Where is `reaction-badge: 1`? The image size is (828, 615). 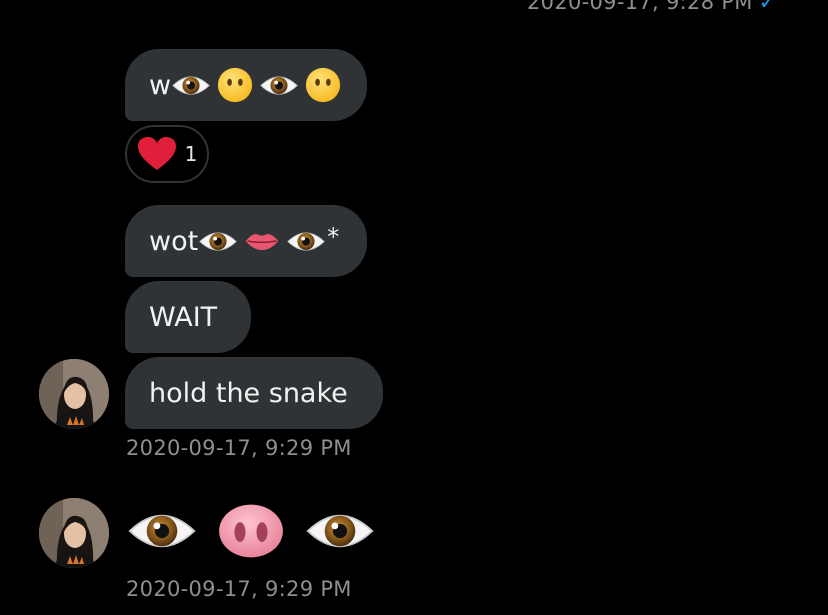 reaction-badge: 1 is located at coordinates (167, 154).